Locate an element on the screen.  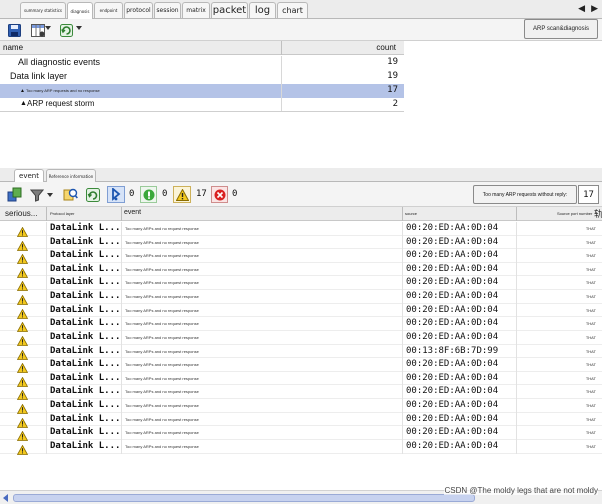
filter-dropdown-icon is located at coordinates (50, 195).